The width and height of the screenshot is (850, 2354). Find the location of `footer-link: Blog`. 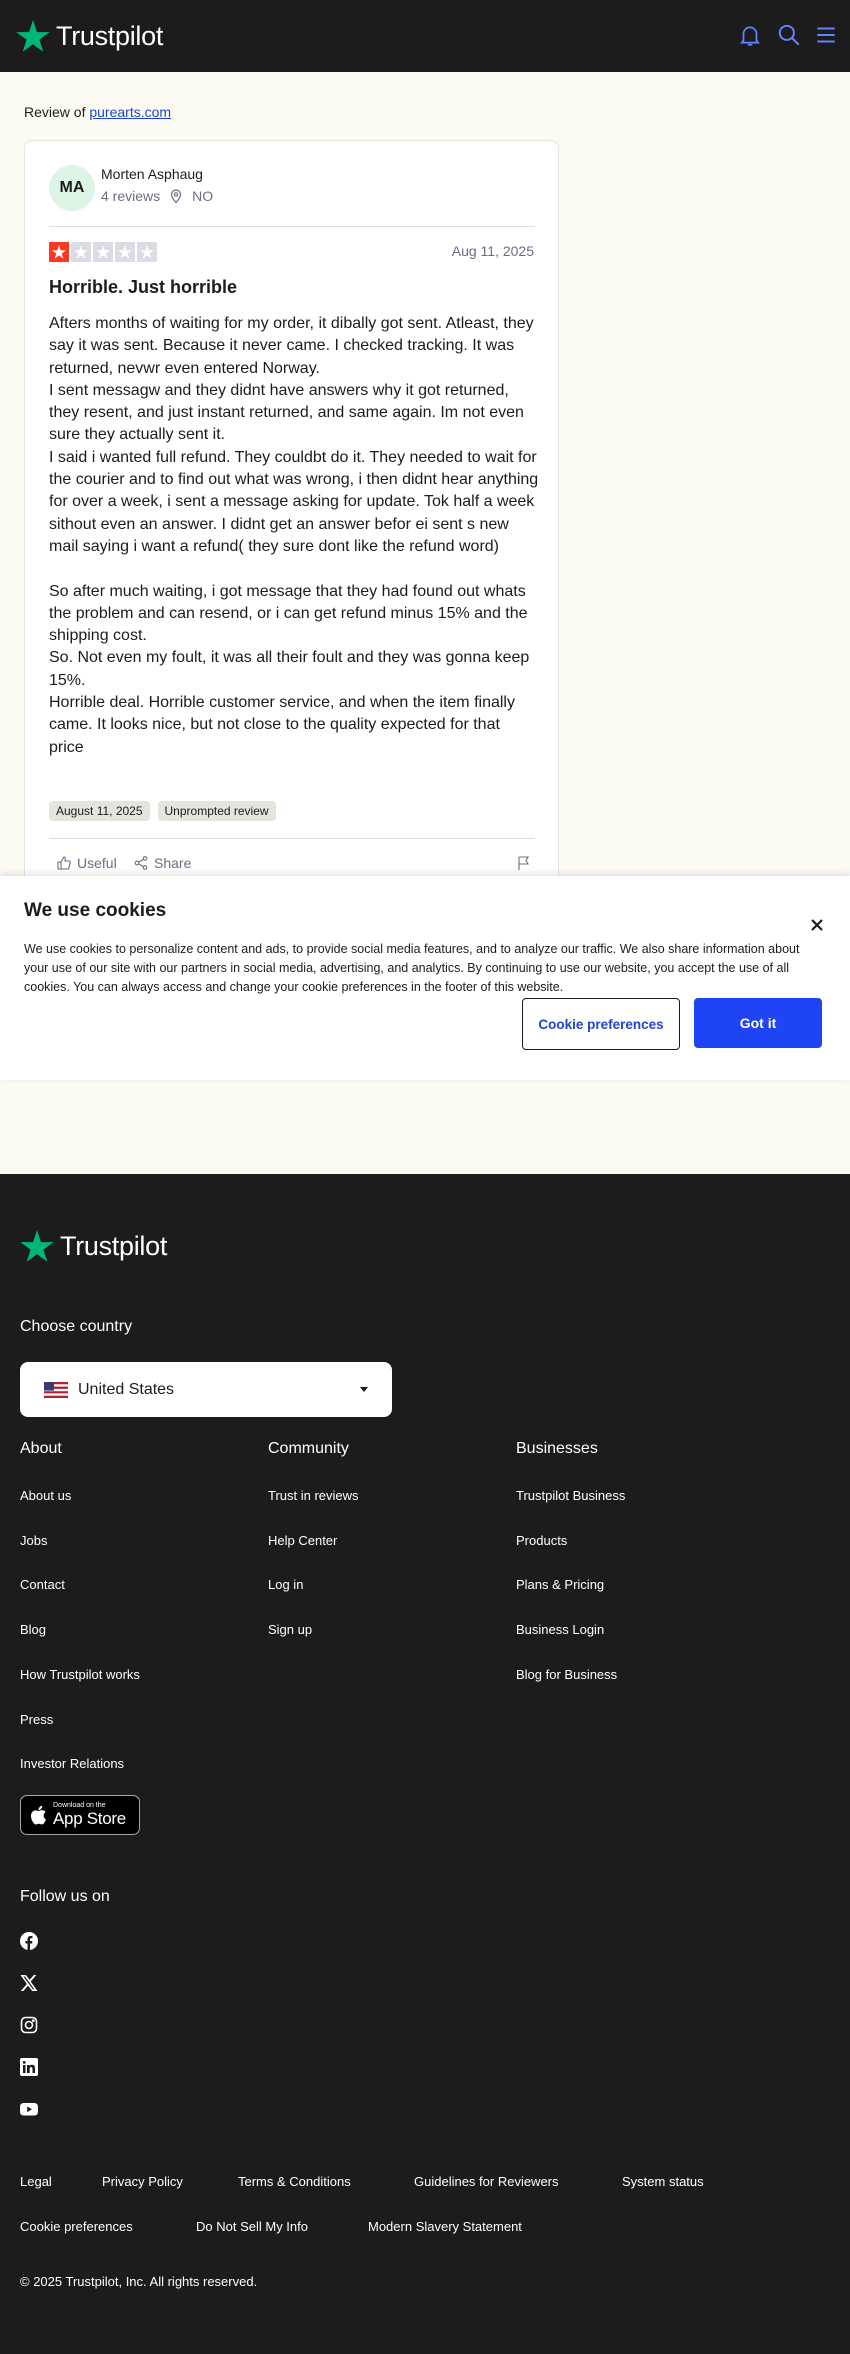

footer-link: Blog is located at coordinates (33, 1629).